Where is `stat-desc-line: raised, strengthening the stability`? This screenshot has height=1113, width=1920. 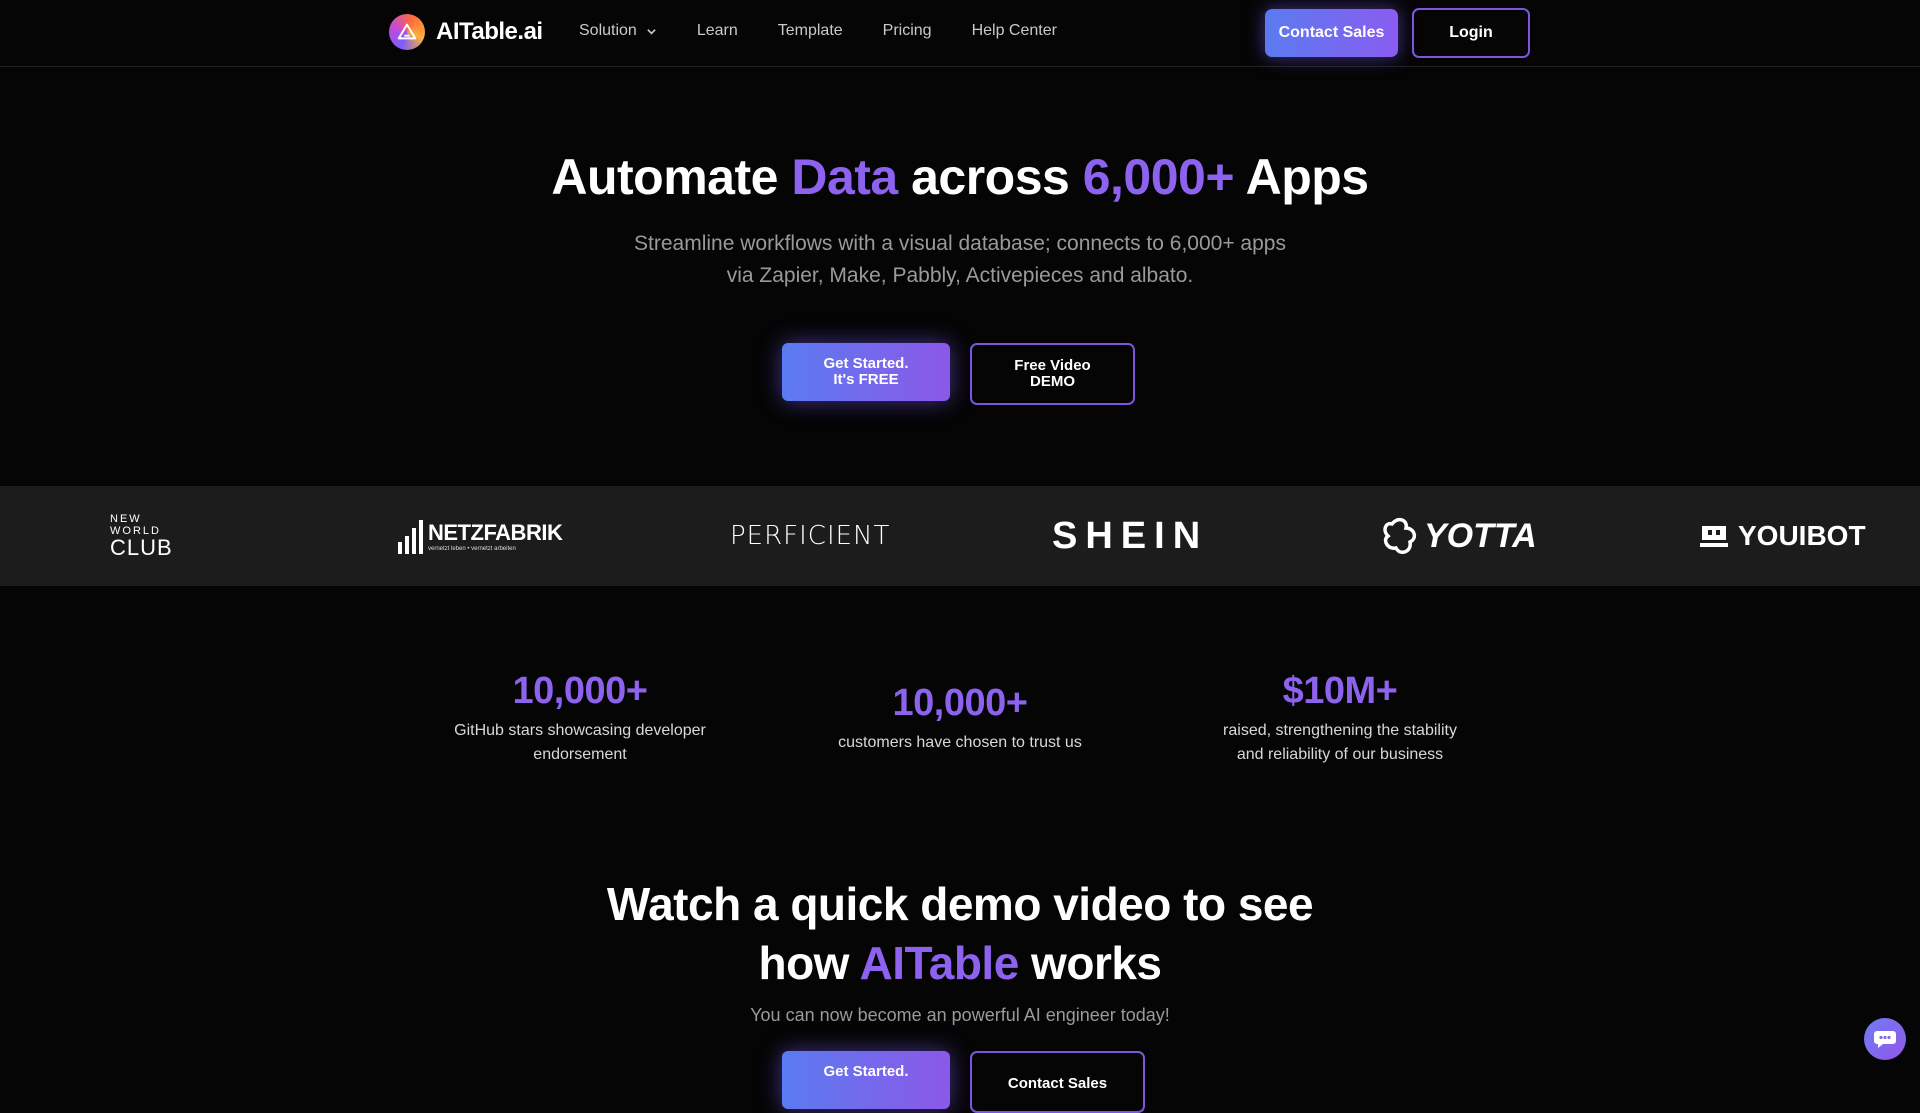 stat-desc-line: raised, strengthening the stability is located at coordinates (1340, 730).